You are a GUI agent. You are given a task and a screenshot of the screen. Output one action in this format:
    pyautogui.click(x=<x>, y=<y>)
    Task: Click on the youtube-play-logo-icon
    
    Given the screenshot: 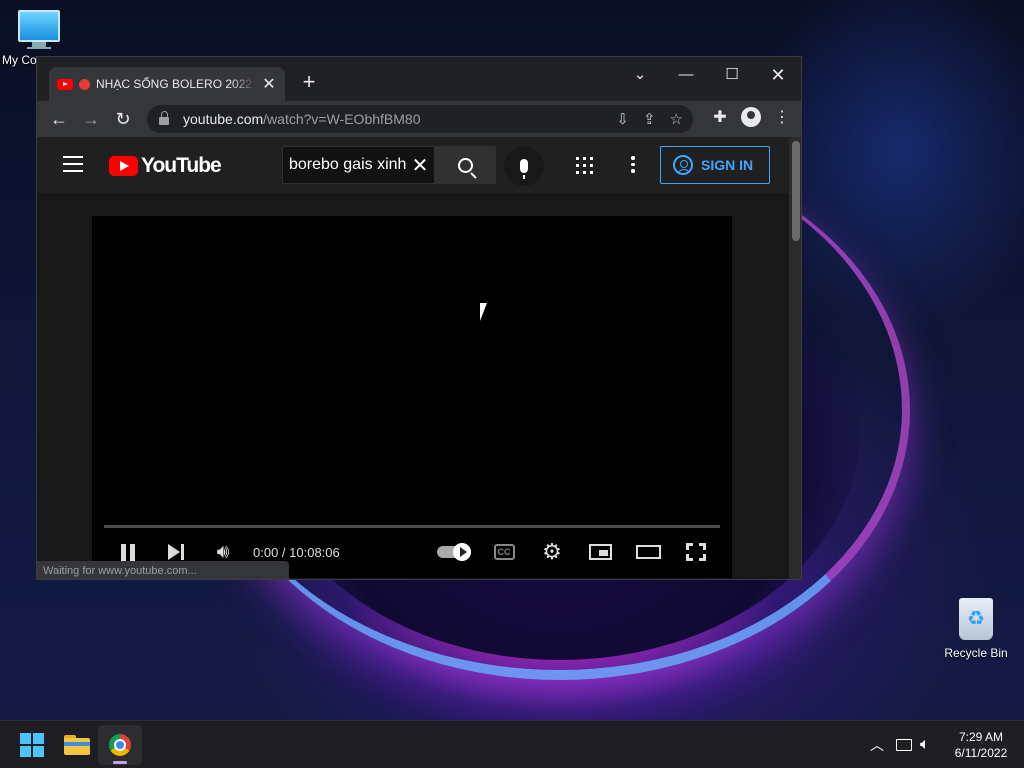 What is the action you would take?
    pyautogui.click(x=123, y=166)
    